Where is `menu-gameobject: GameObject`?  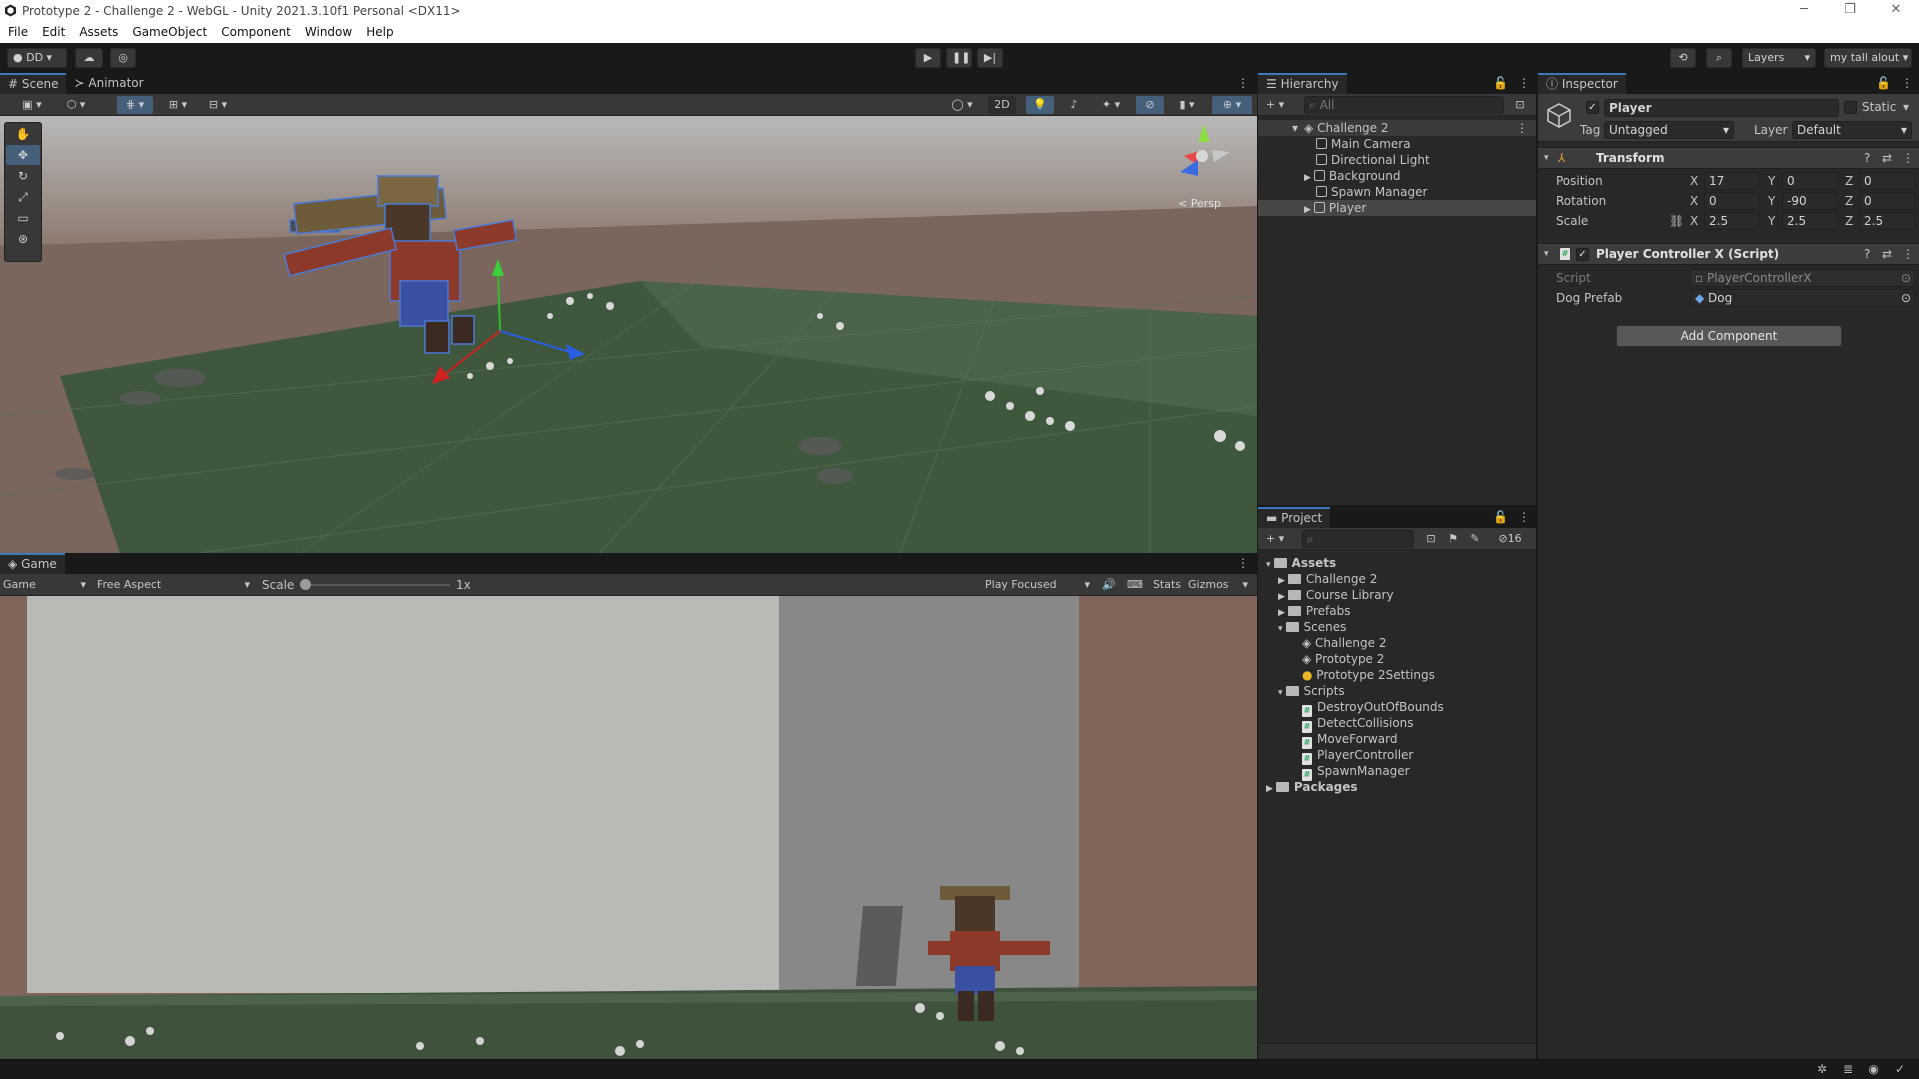
menu-gameobject: GameObject is located at coordinates (169, 32).